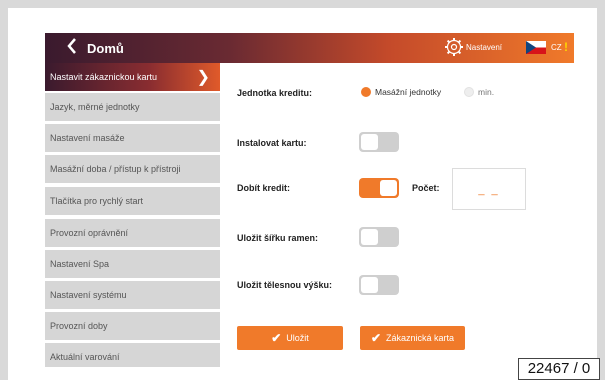 The width and height of the screenshot is (605, 380). I want to click on install-card-label: Instalovat kartu:, so click(272, 143).